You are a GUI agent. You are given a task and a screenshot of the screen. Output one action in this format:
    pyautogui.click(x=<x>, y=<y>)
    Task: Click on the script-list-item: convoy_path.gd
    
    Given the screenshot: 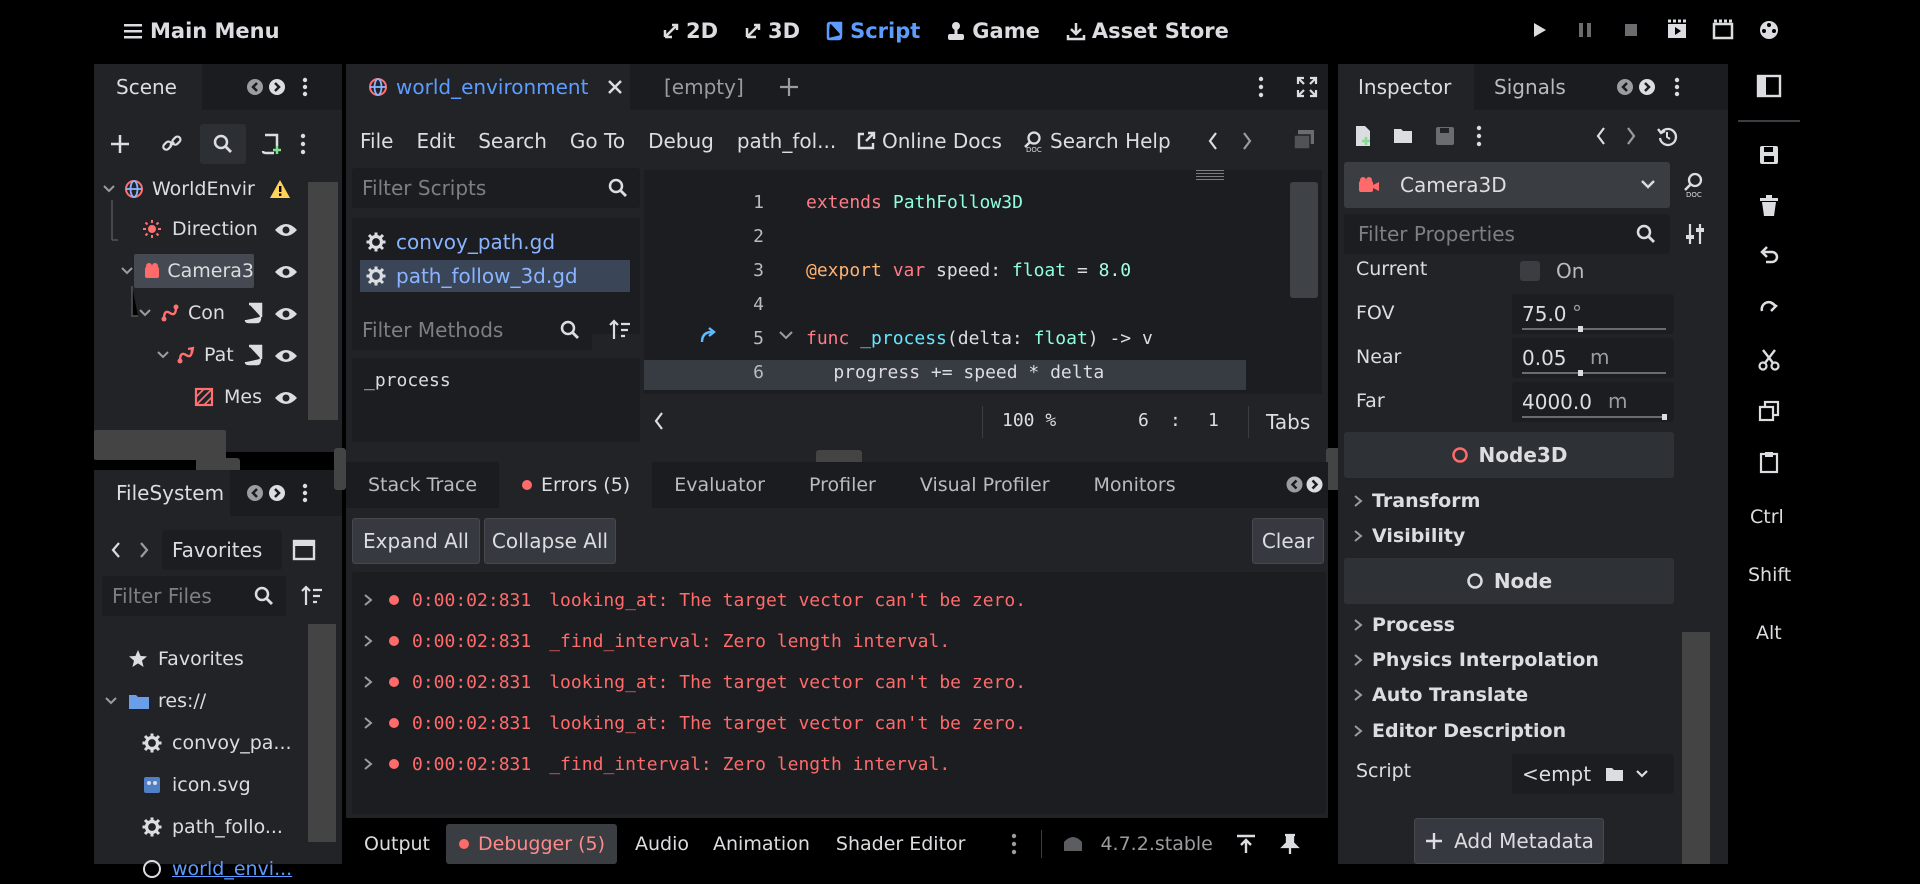 What is the action you would take?
    pyautogui.click(x=495, y=242)
    